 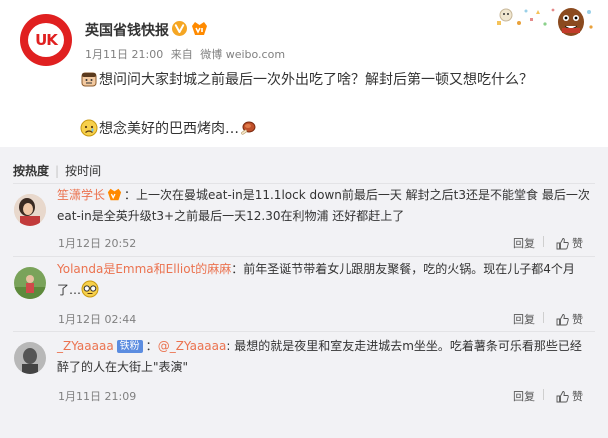 I want to click on post-text-line1: 想问问大家封城之前最后一次外出吃了啥？解封后第一顿又想吃什么？, so click(x=306, y=79).